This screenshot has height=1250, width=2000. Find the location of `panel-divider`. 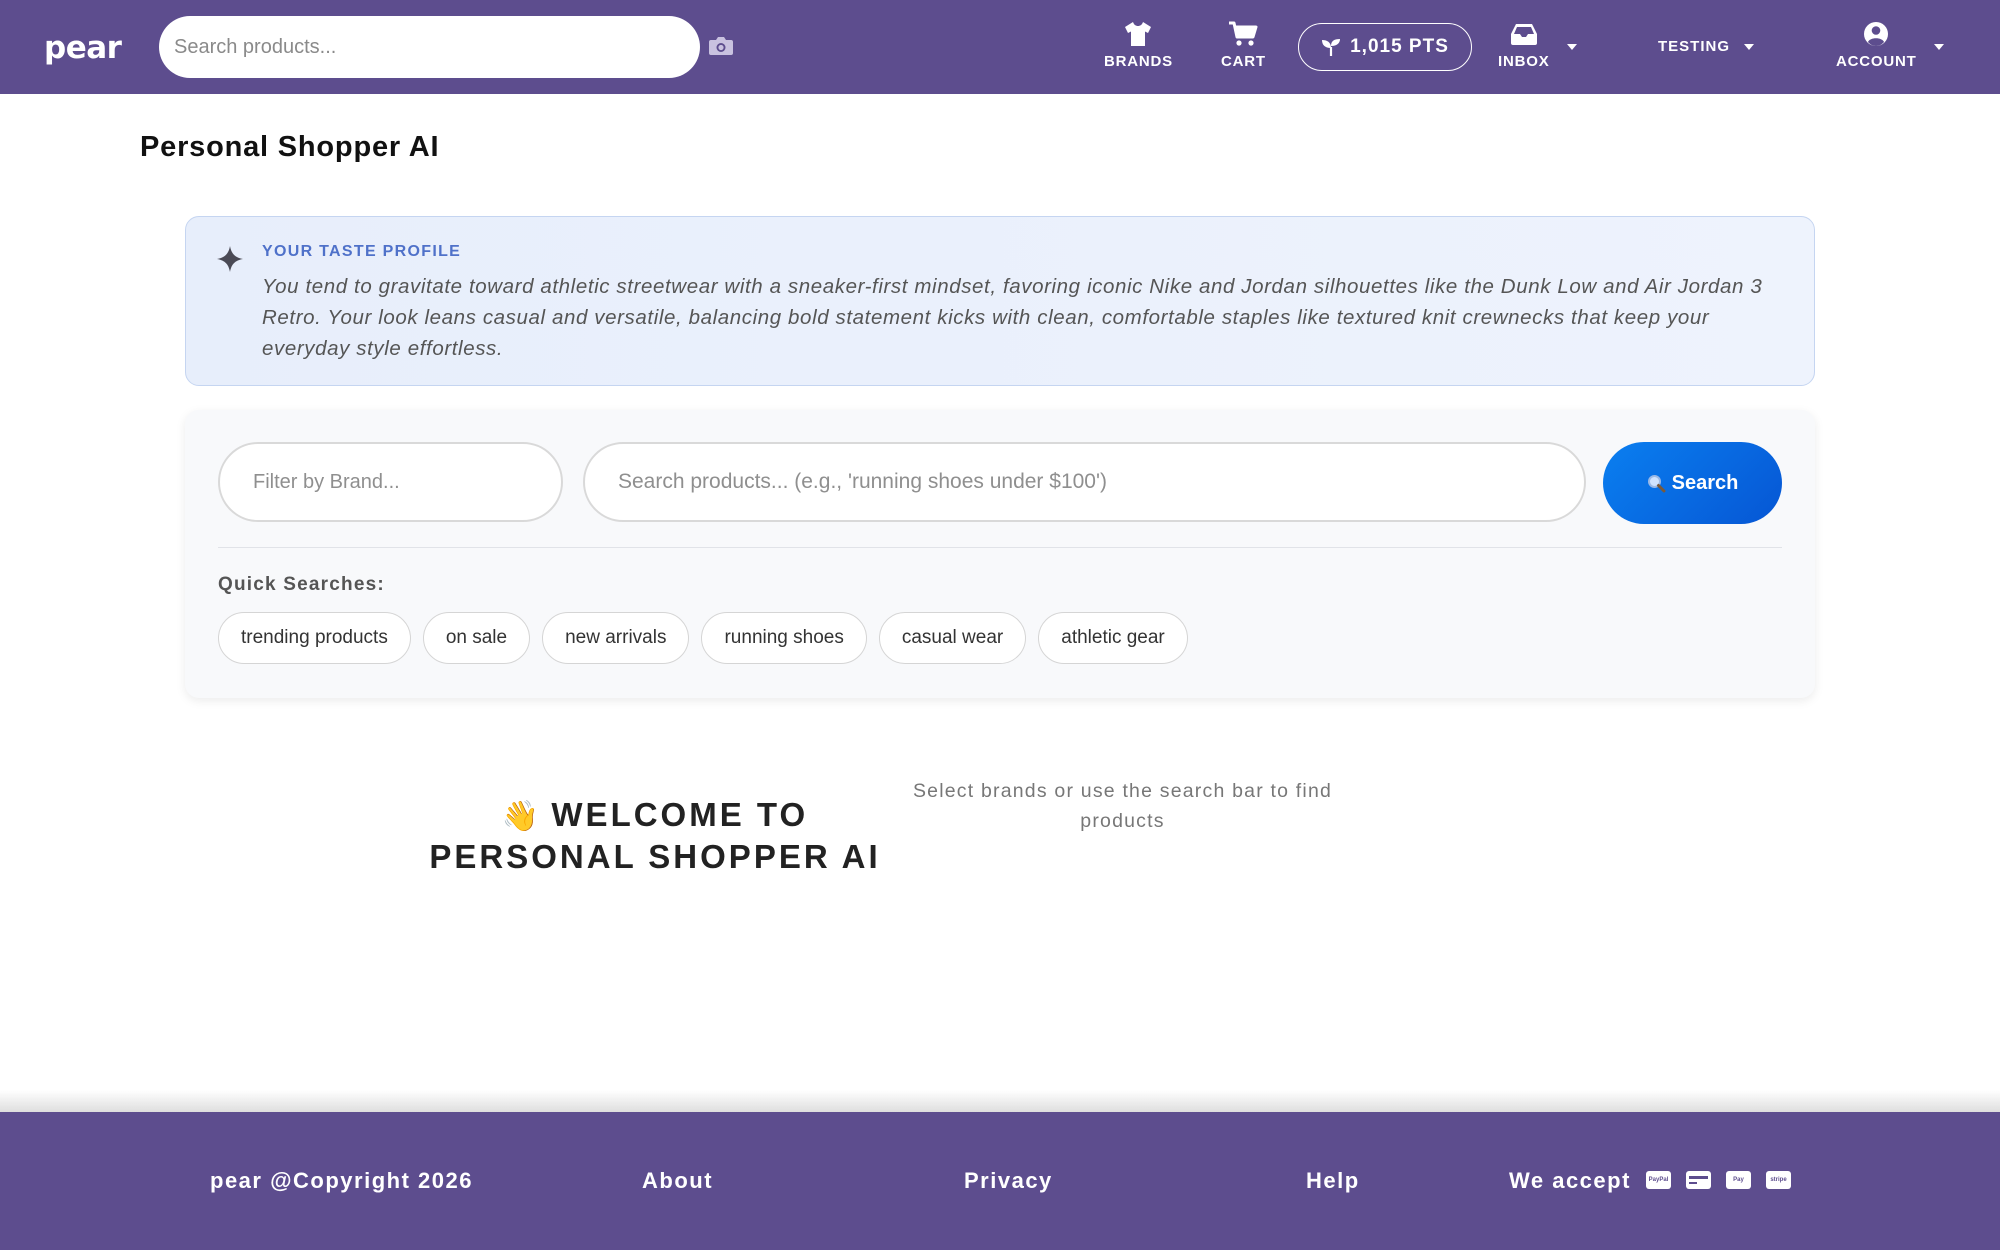

panel-divider is located at coordinates (1000, 547).